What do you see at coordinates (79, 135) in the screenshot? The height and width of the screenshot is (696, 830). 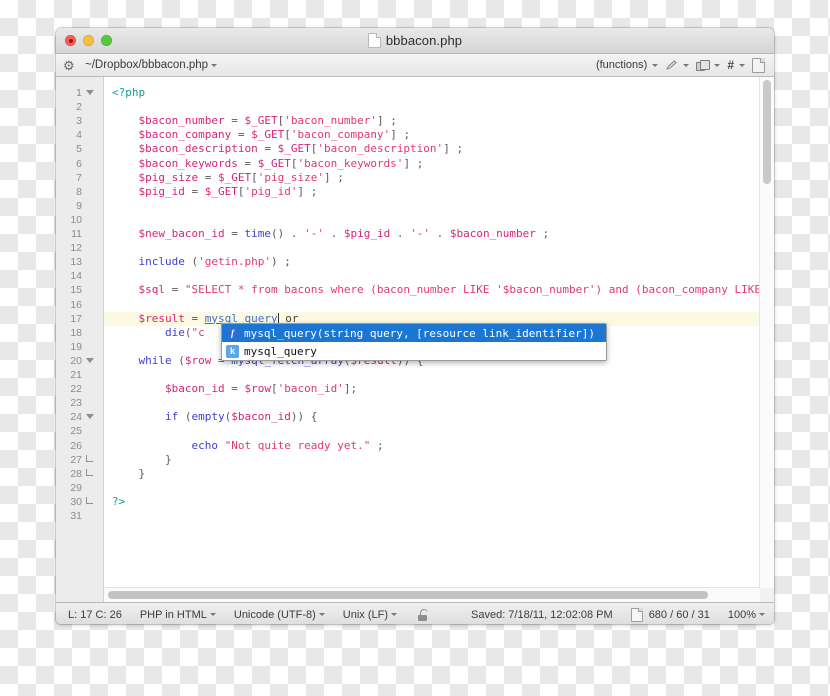 I see `line-number: 4` at bounding box center [79, 135].